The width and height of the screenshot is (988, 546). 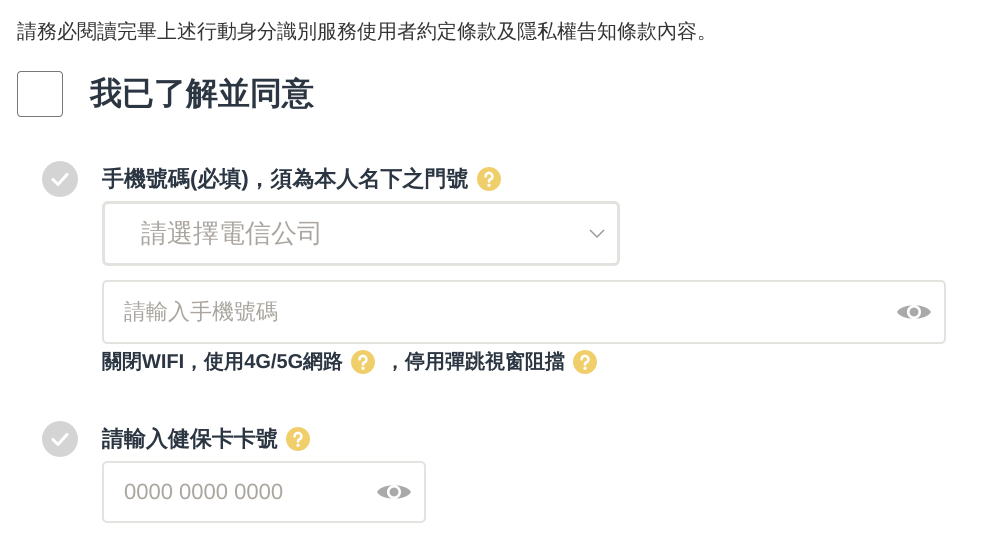 I want to click on note-text: 關閉WIFI，使用4G/5G網路, so click(x=223, y=362).